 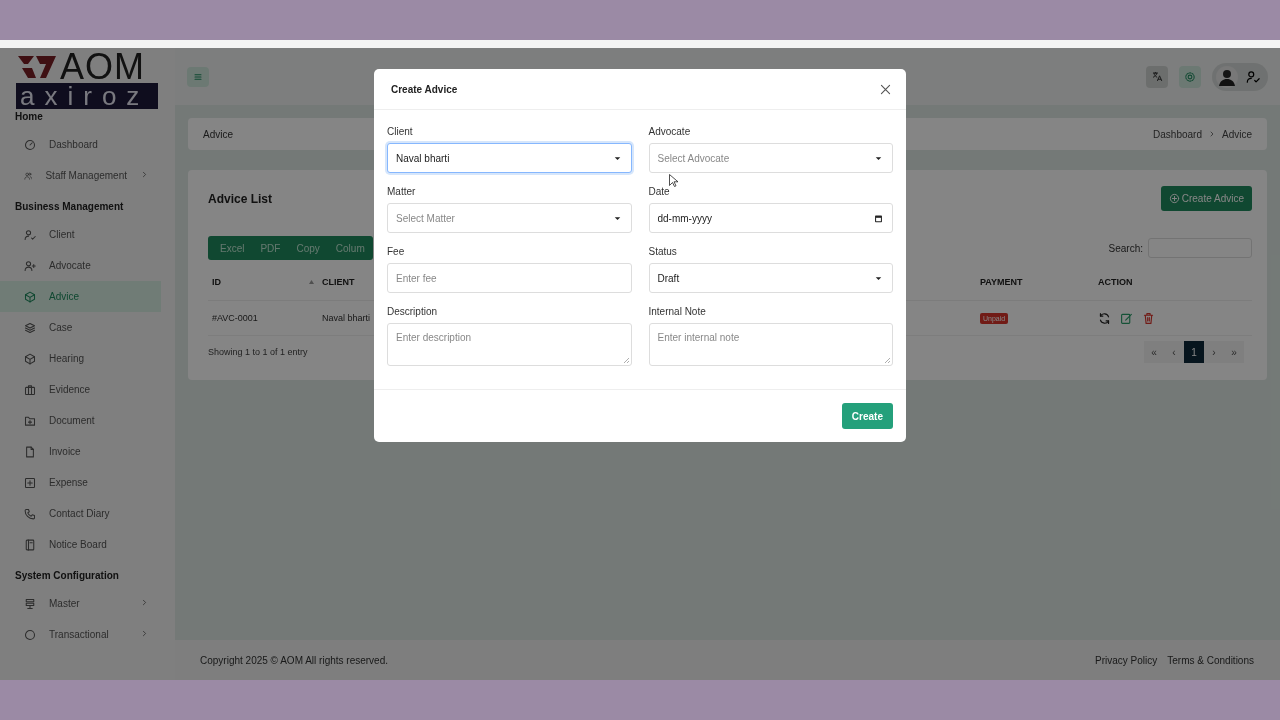 I want to click on select-field: Draft, so click(x=770, y=278).